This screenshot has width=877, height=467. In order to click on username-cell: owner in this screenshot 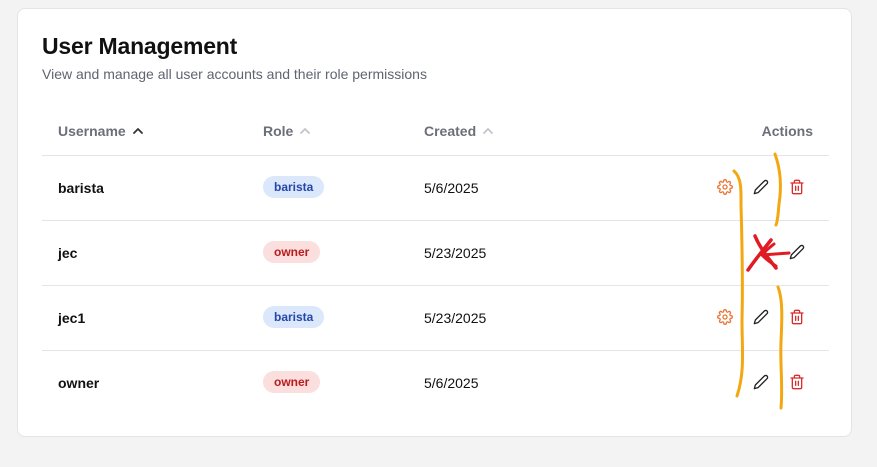, I will do `click(79, 383)`.